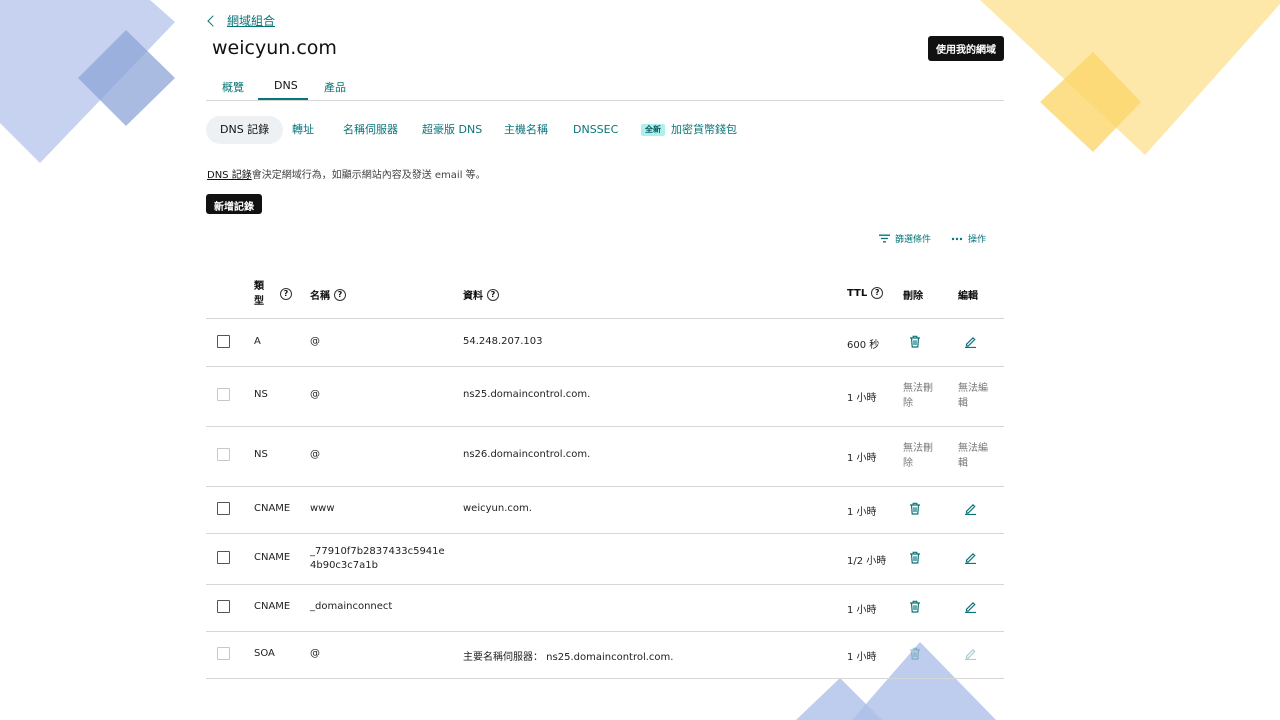 The height and width of the screenshot is (720, 1280). What do you see at coordinates (368, 175) in the screenshot?
I see `dns-description-text: 會決定網域行為，如顯示網站內容及發送 email 等。` at bounding box center [368, 175].